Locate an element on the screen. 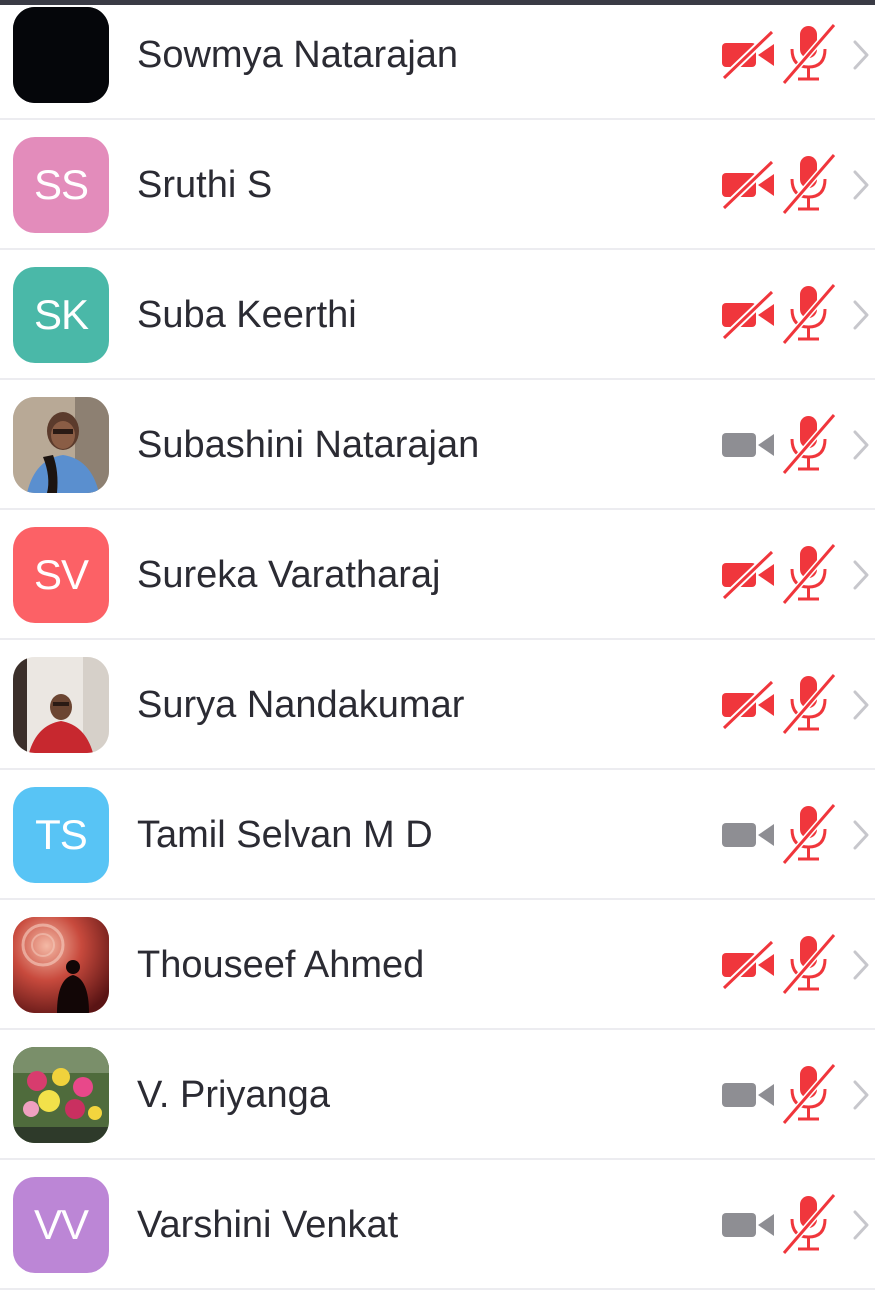 The image size is (875, 1290). avatar-initials: SS is located at coordinates (61, 184).